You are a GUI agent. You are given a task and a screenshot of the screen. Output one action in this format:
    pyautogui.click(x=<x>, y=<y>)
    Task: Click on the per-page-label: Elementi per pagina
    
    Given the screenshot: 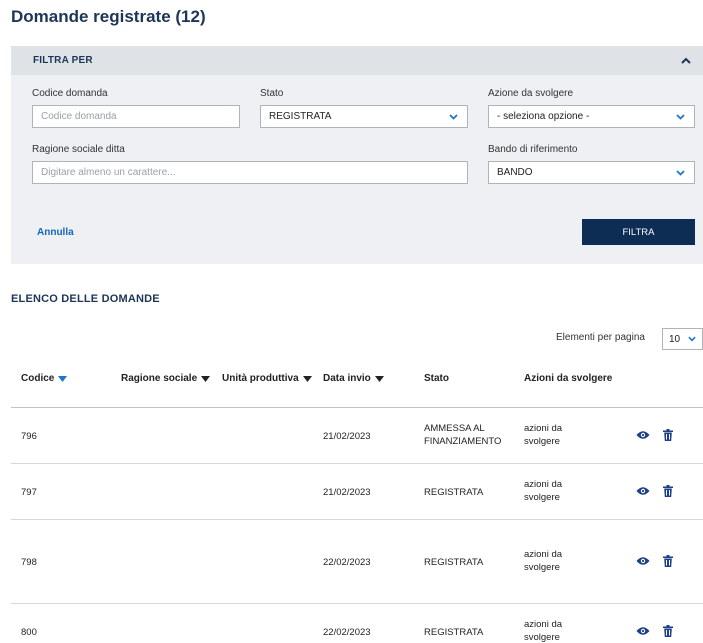 What is the action you would take?
    pyautogui.click(x=600, y=337)
    